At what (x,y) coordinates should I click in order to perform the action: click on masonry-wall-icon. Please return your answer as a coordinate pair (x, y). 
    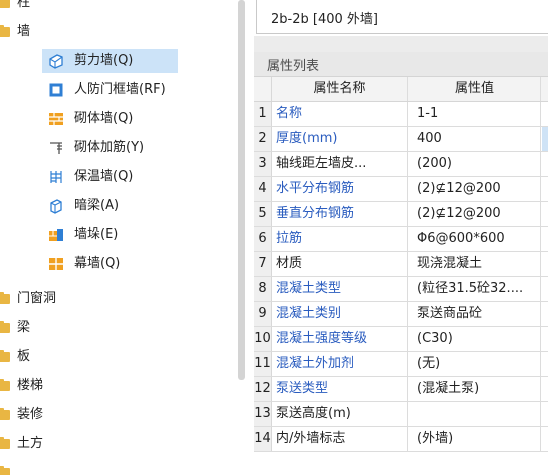
    Looking at the image, I should click on (56, 119).